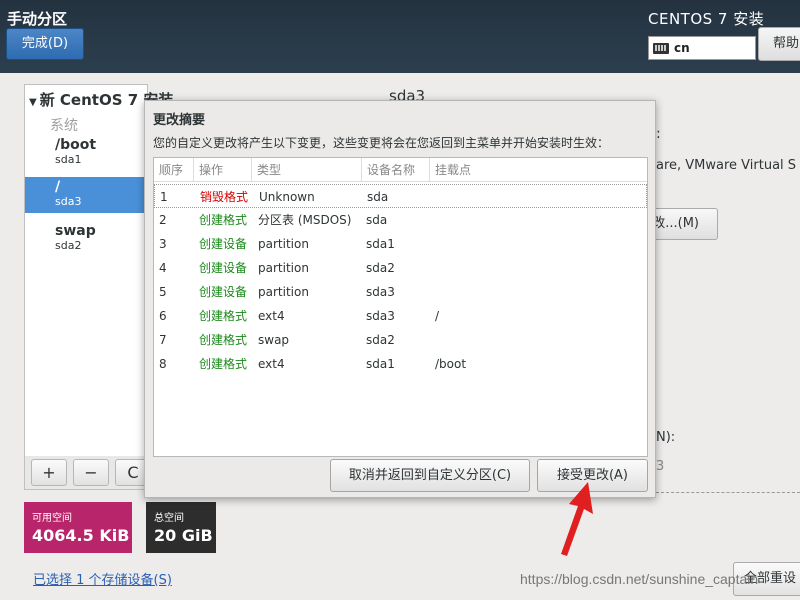 Image resolution: width=800 pixels, height=600 pixels. Describe the element at coordinates (45, 44) in the screenshot. I see `done-button: 完成(D)` at that location.